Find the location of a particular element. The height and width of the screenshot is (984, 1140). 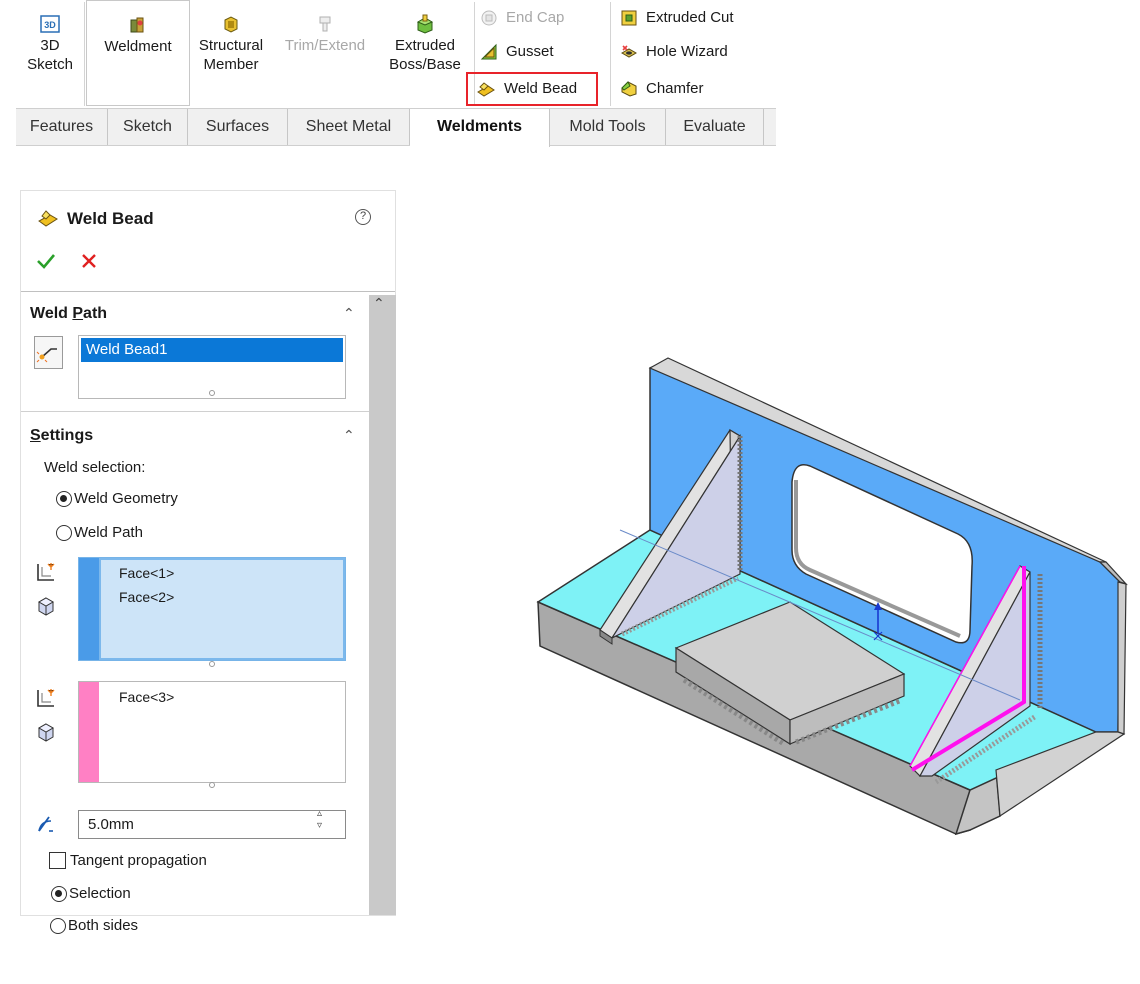

end-cap-label: End Cap is located at coordinates (535, 17).